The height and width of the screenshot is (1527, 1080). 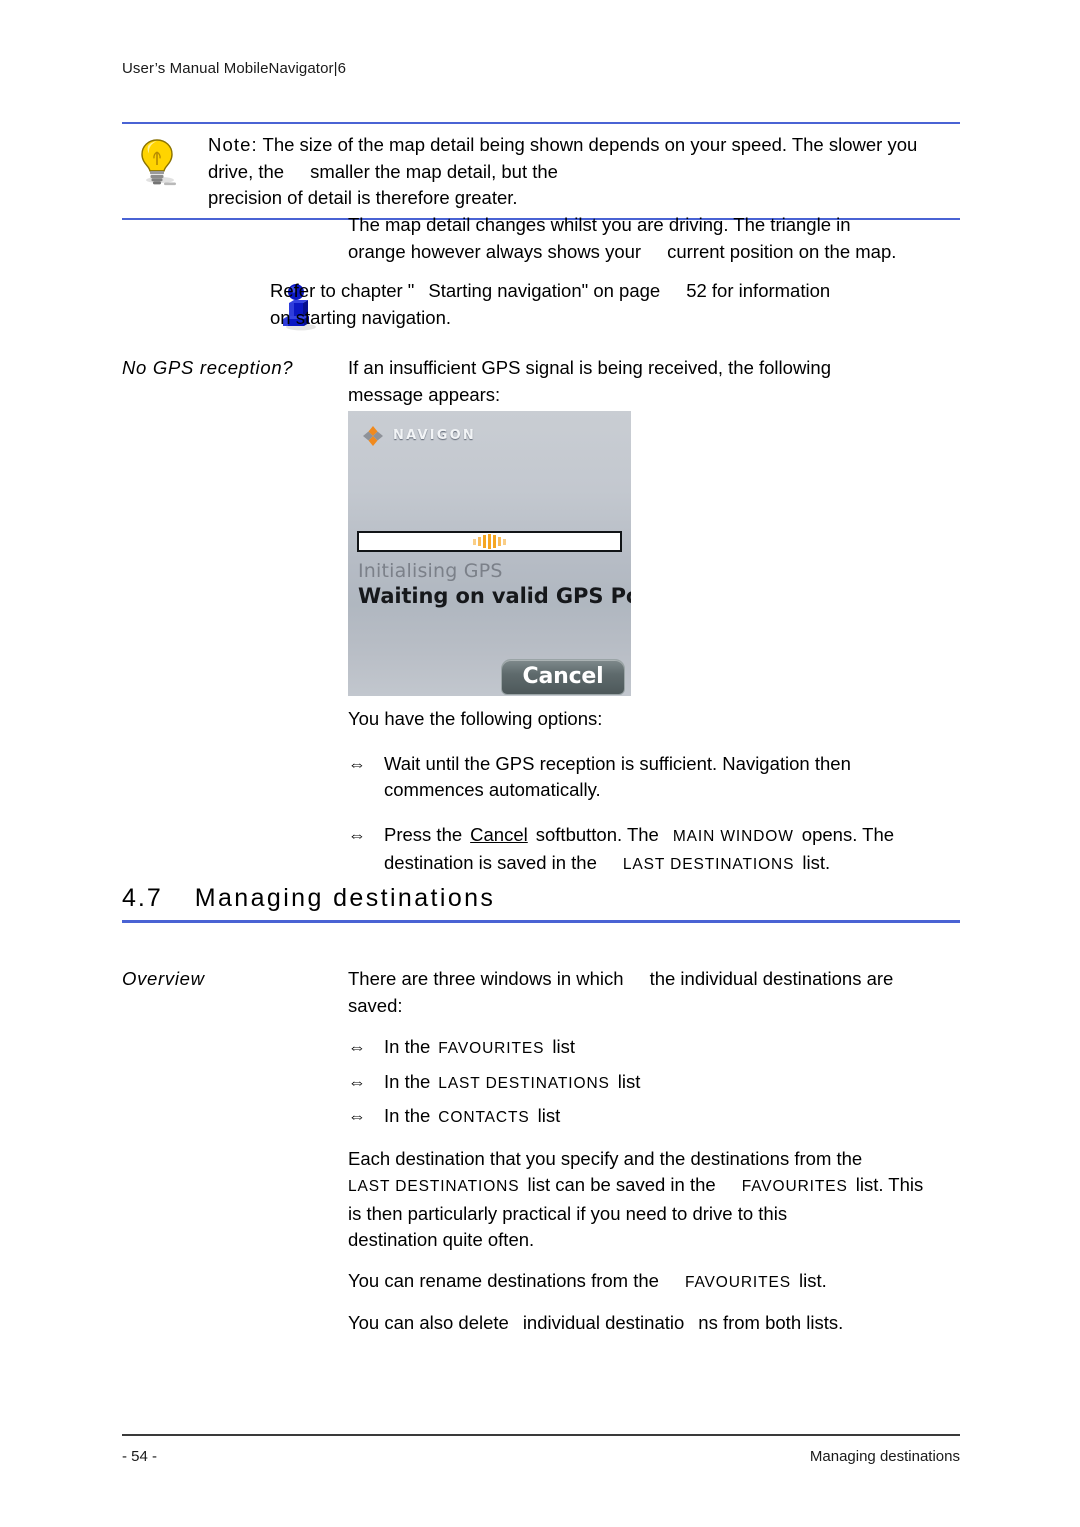 What do you see at coordinates (549, 1115) in the screenshot?
I see `list-contacts-suffix: list` at bounding box center [549, 1115].